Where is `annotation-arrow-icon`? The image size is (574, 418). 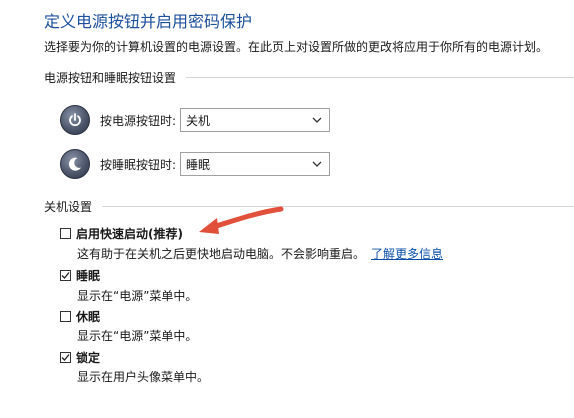 annotation-arrow-icon is located at coordinates (241, 220).